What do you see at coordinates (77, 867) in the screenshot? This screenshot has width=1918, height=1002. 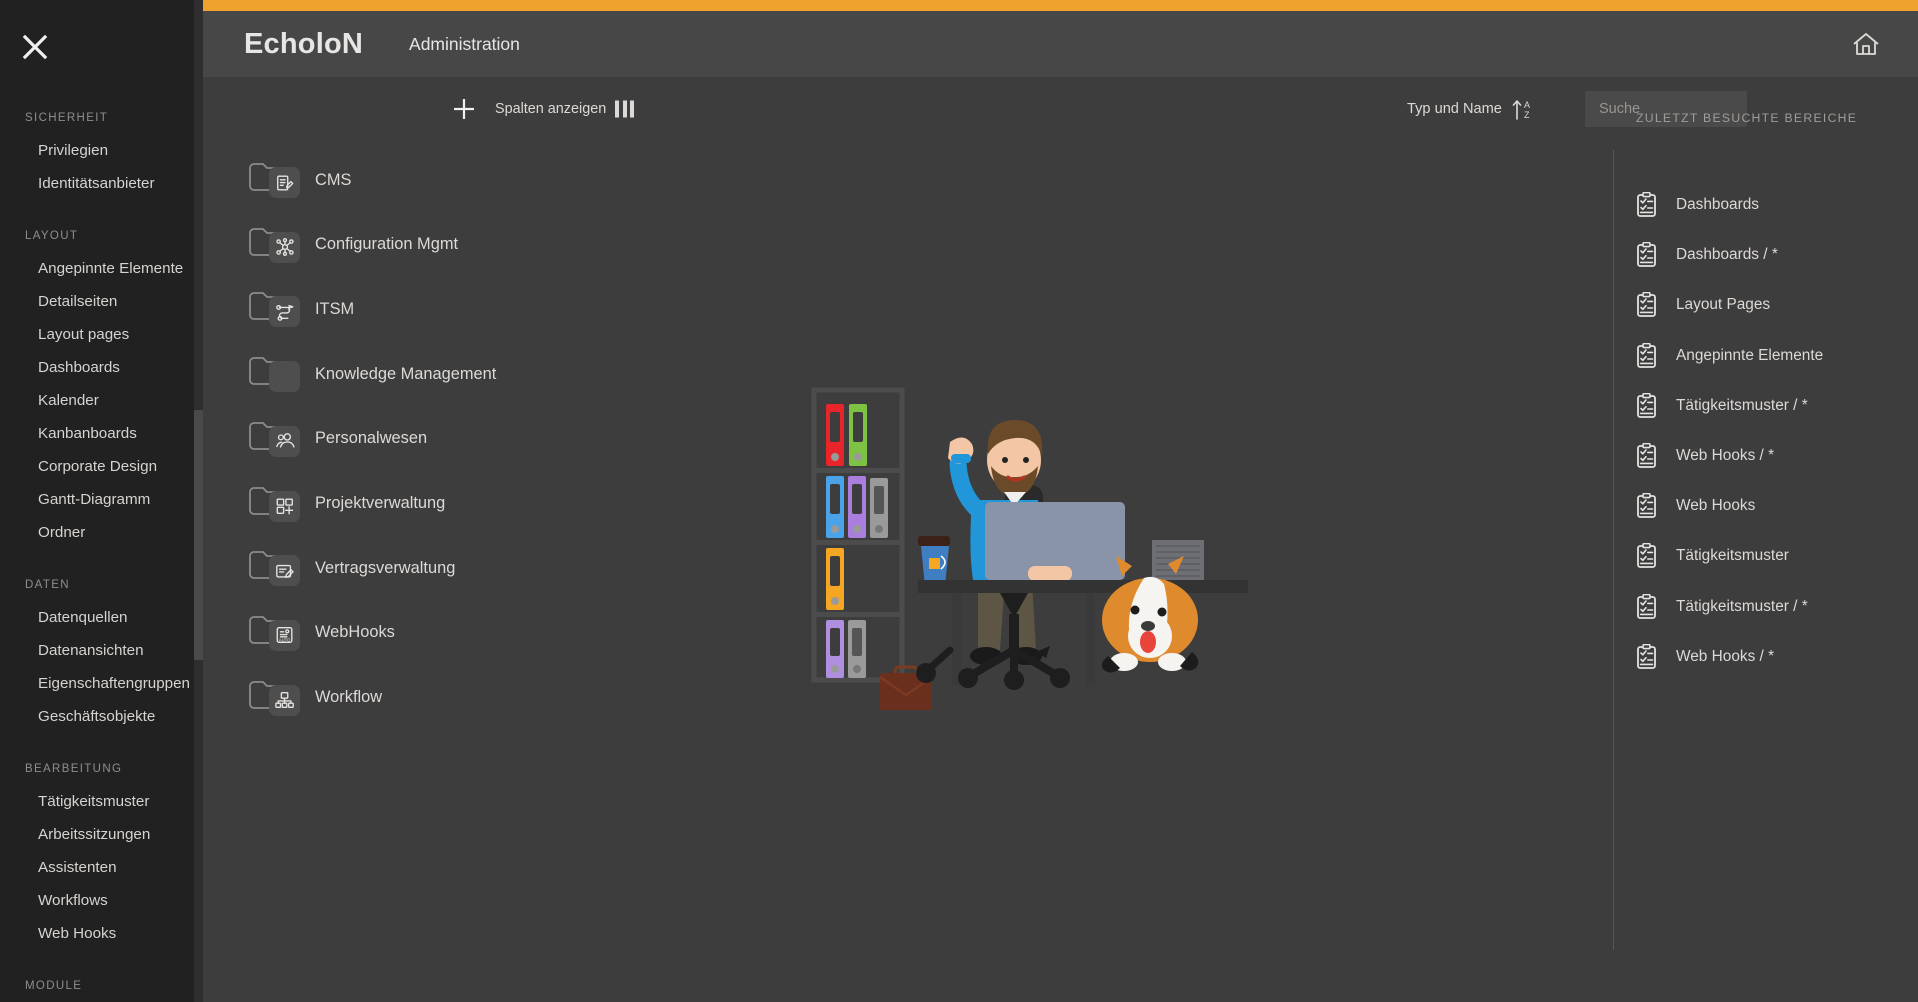 I see `sidebar-item-label: Assistenten` at bounding box center [77, 867].